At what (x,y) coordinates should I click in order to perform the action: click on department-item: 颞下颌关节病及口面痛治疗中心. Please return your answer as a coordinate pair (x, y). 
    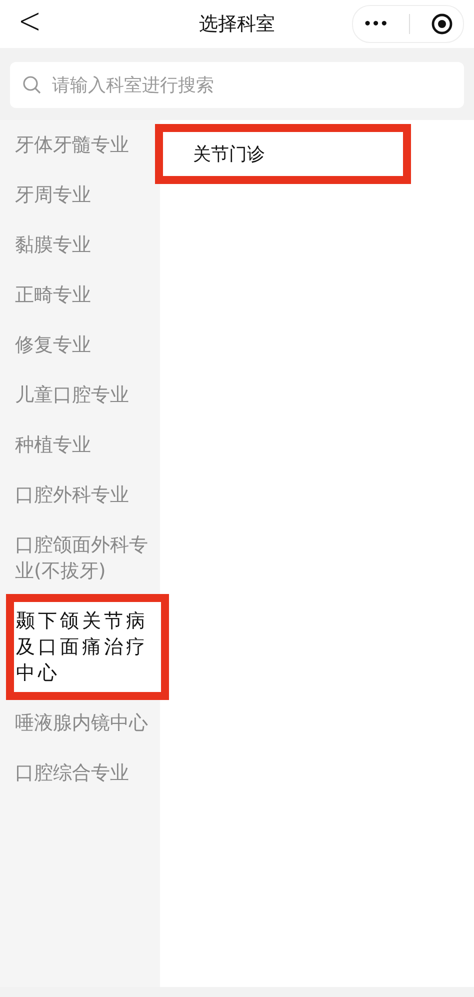
    Looking at the image, I should click on (87, 647).